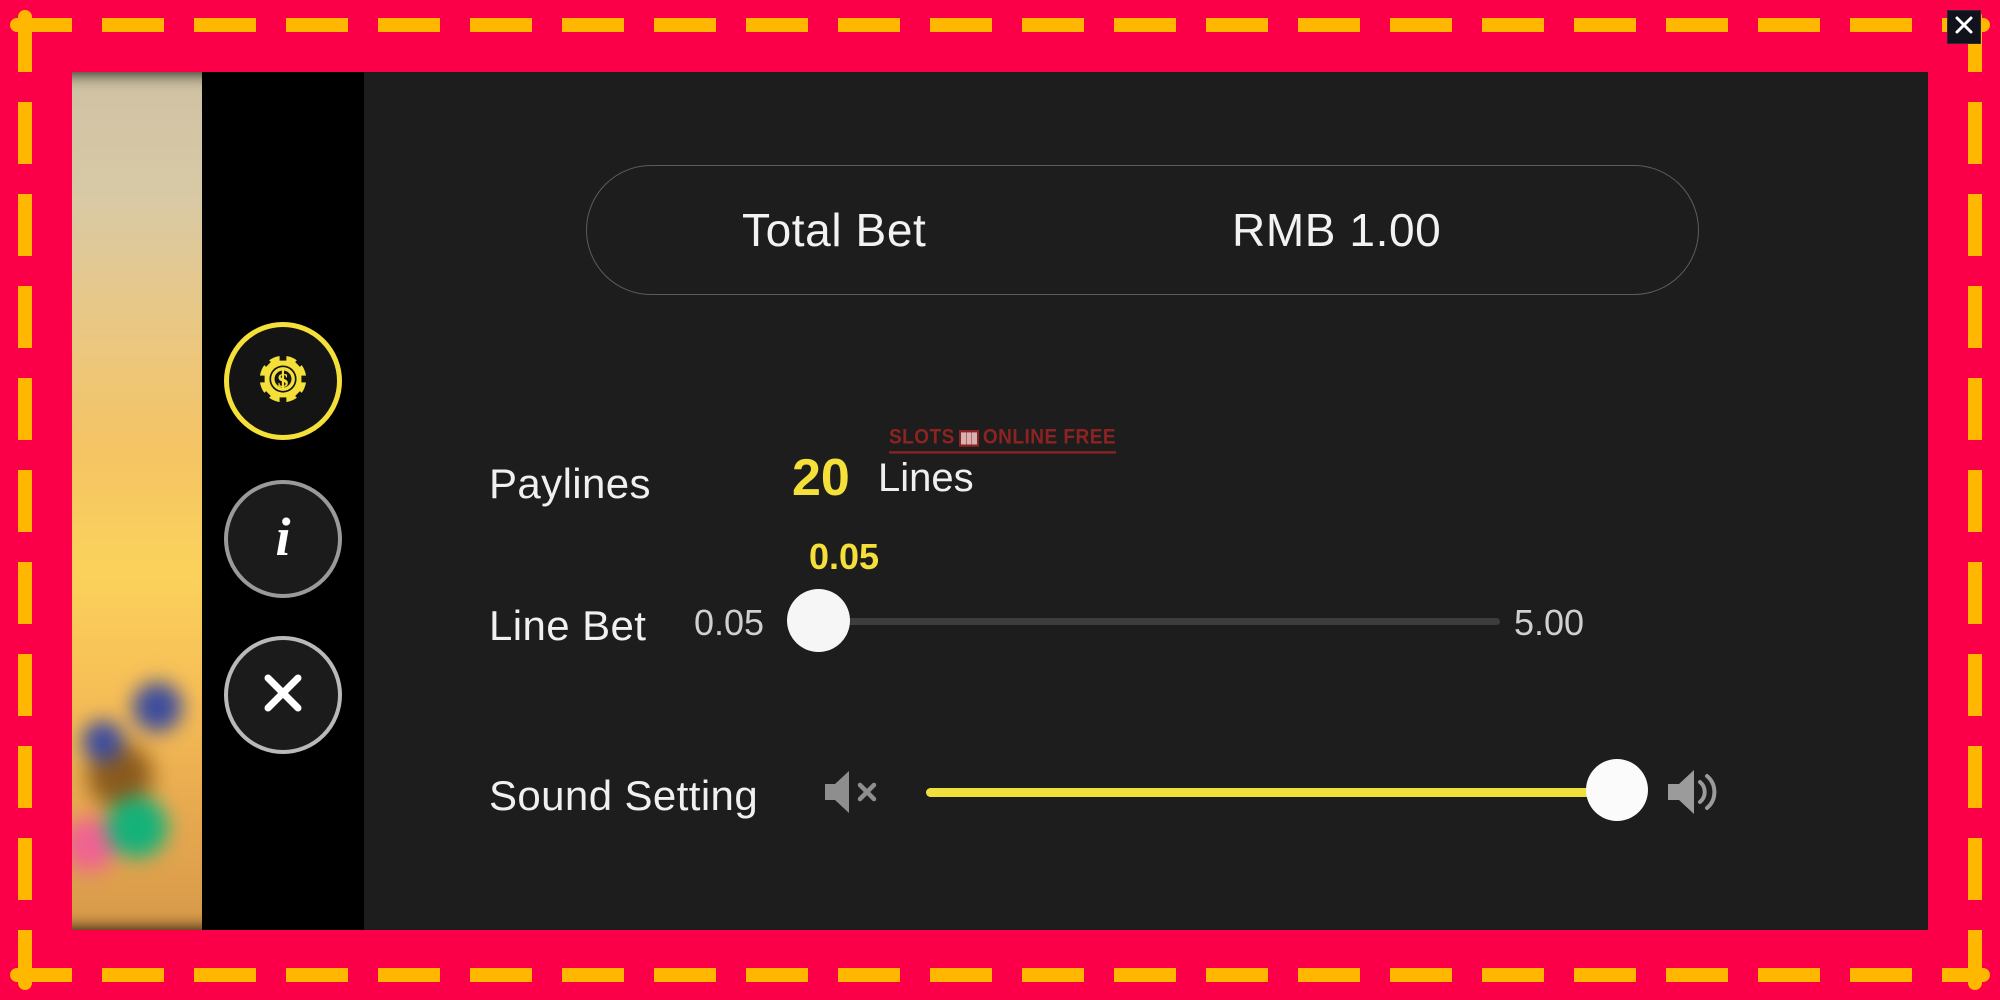 The width and height of the screenshot is (2000, 1000). I want to click on total-bet-display: Total Bet RMB 1.00, so click(1142, 230).